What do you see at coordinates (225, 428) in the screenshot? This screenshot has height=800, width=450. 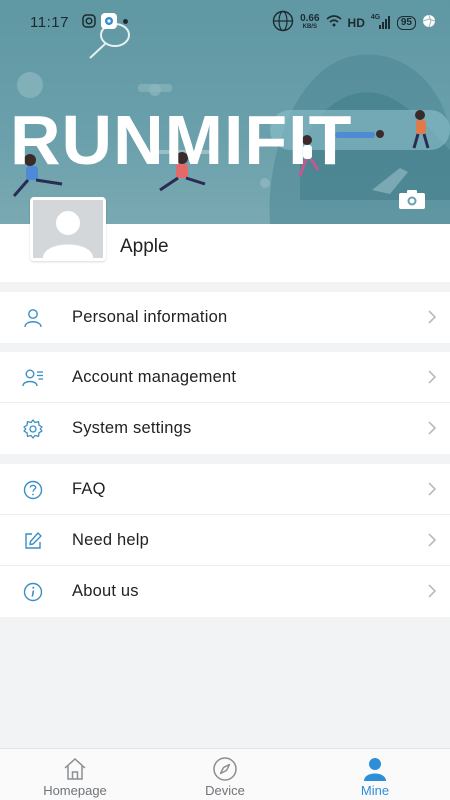 I see `menu-item-system-settings: System settings` at bounding box center [225, 428].